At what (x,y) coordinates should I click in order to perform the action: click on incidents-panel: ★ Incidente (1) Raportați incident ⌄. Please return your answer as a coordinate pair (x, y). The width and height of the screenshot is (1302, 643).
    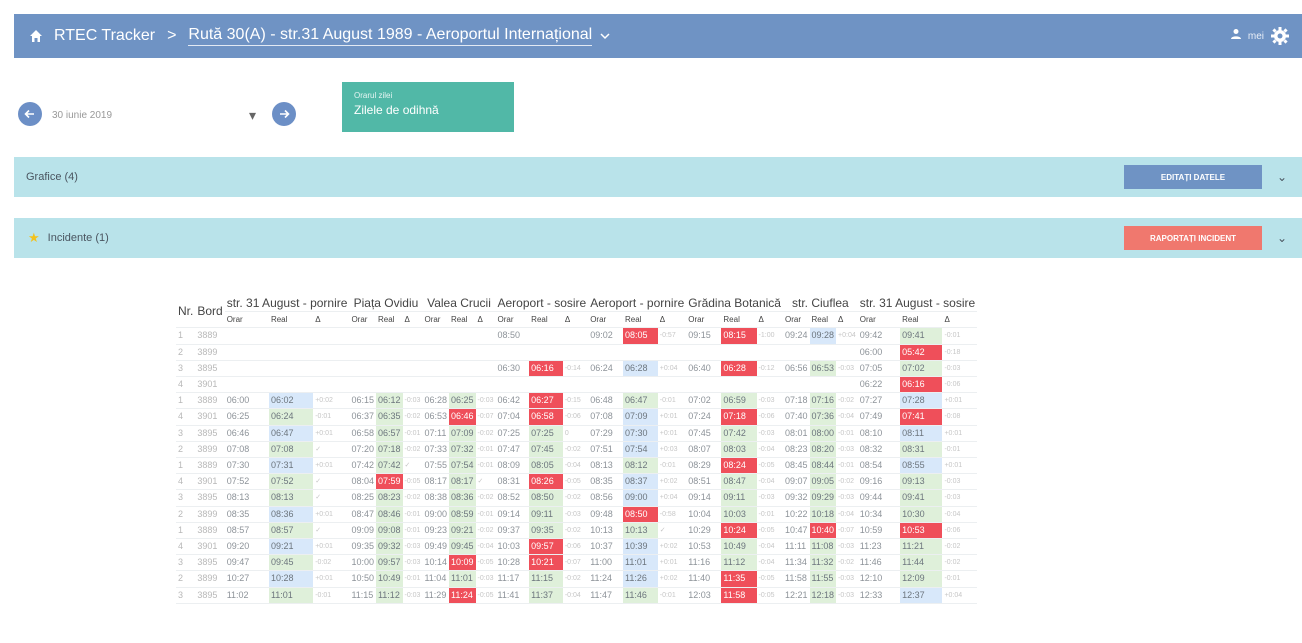
    Looking at the image, I should click on (658, 238).